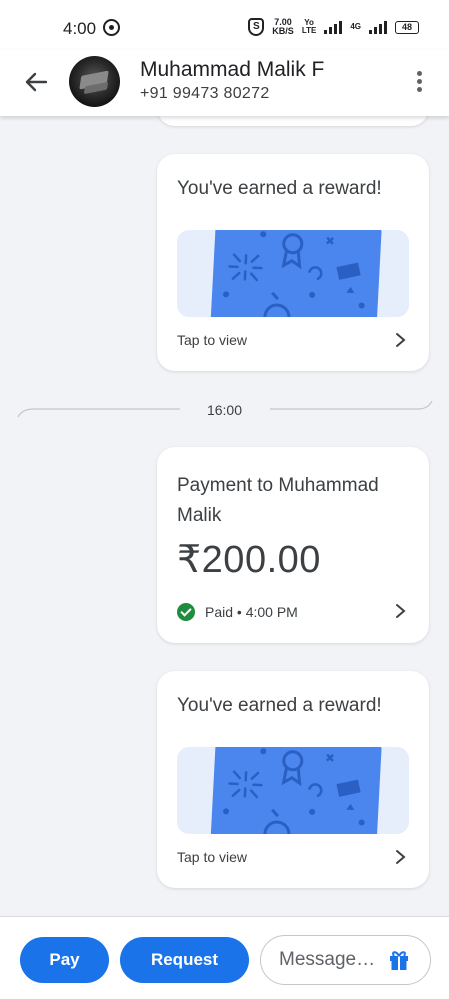  I want to click on payment-status-row: Paid • 4:00 PM, so click(237, 612).